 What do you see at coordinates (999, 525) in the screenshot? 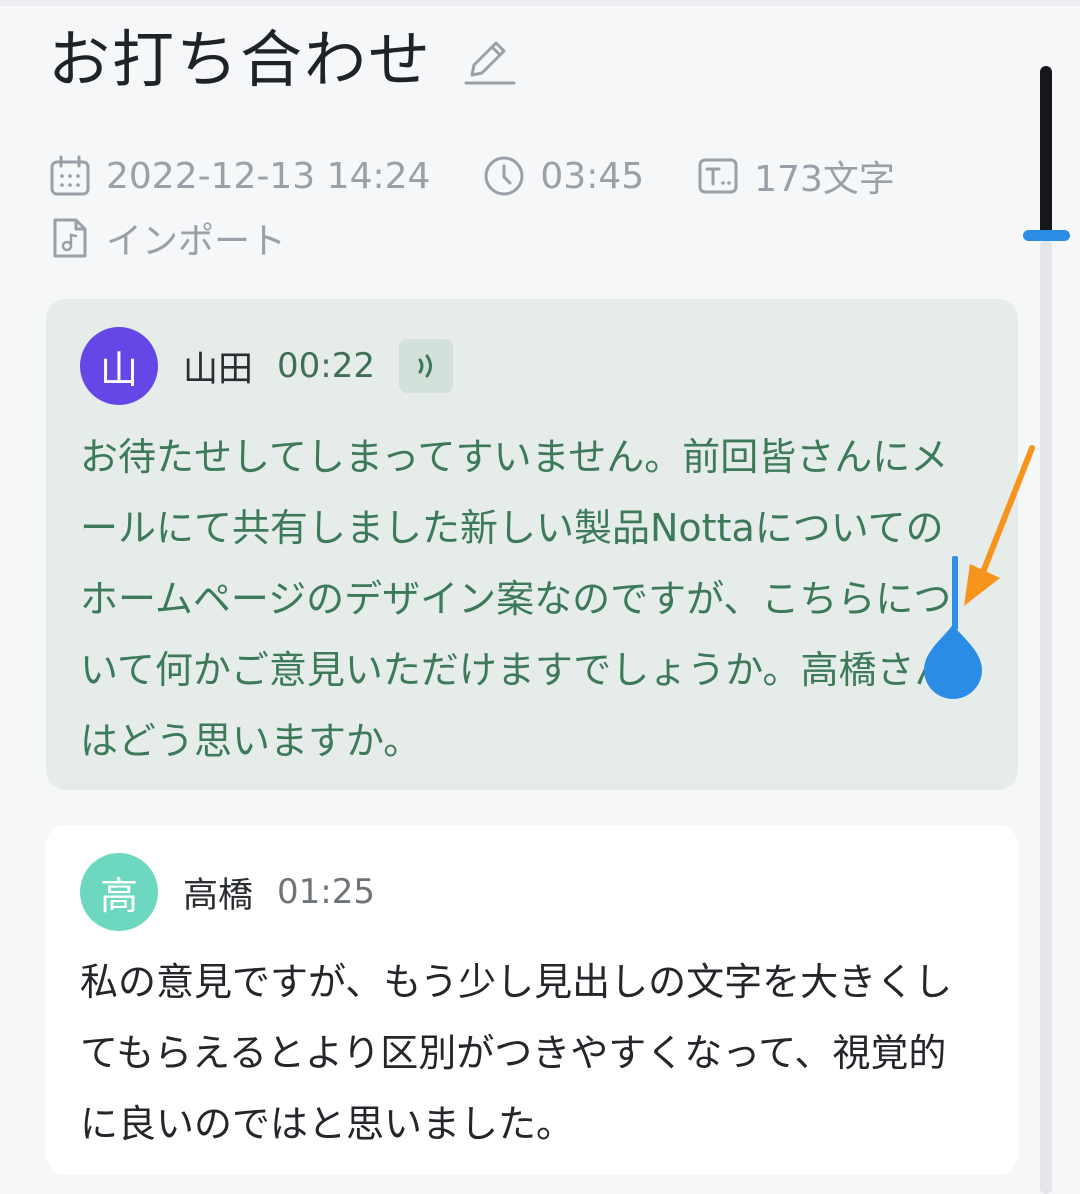
I see `annotation-arrow-icon` at bounding box center [999, 525].